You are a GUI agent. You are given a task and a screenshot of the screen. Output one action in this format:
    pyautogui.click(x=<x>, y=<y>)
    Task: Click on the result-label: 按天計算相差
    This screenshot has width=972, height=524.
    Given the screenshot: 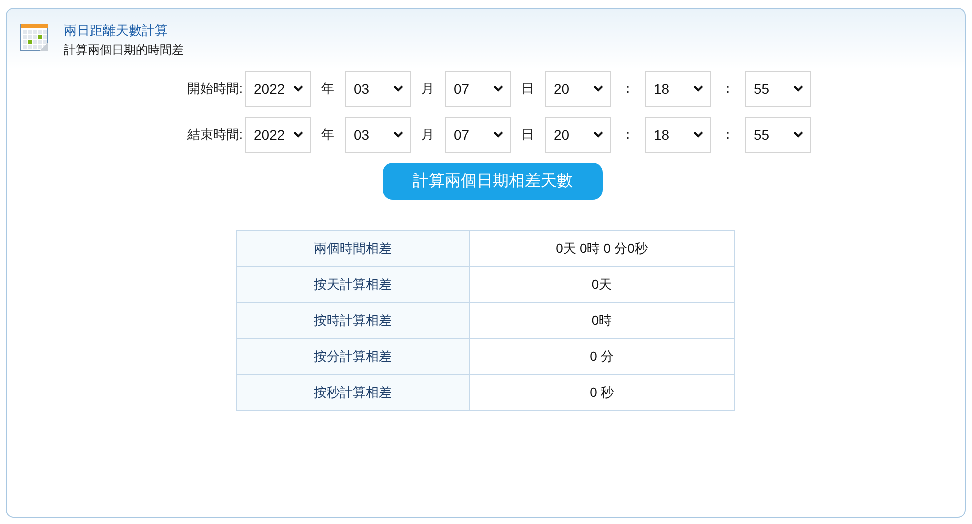 What is the action you would take?
    pyautogui.click(x=353, y=284)
    